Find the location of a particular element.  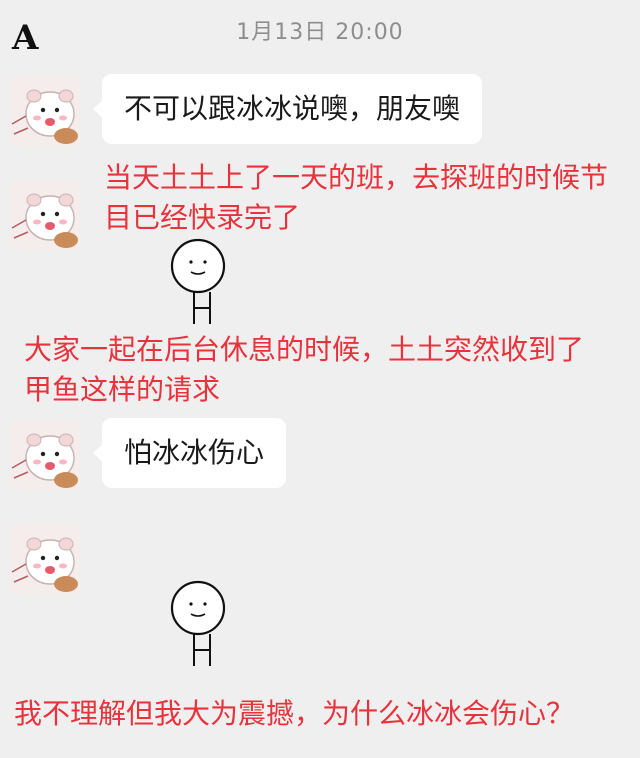

chat-timestamp: 1月13日 20:00 is located at coordinates (320, 32).